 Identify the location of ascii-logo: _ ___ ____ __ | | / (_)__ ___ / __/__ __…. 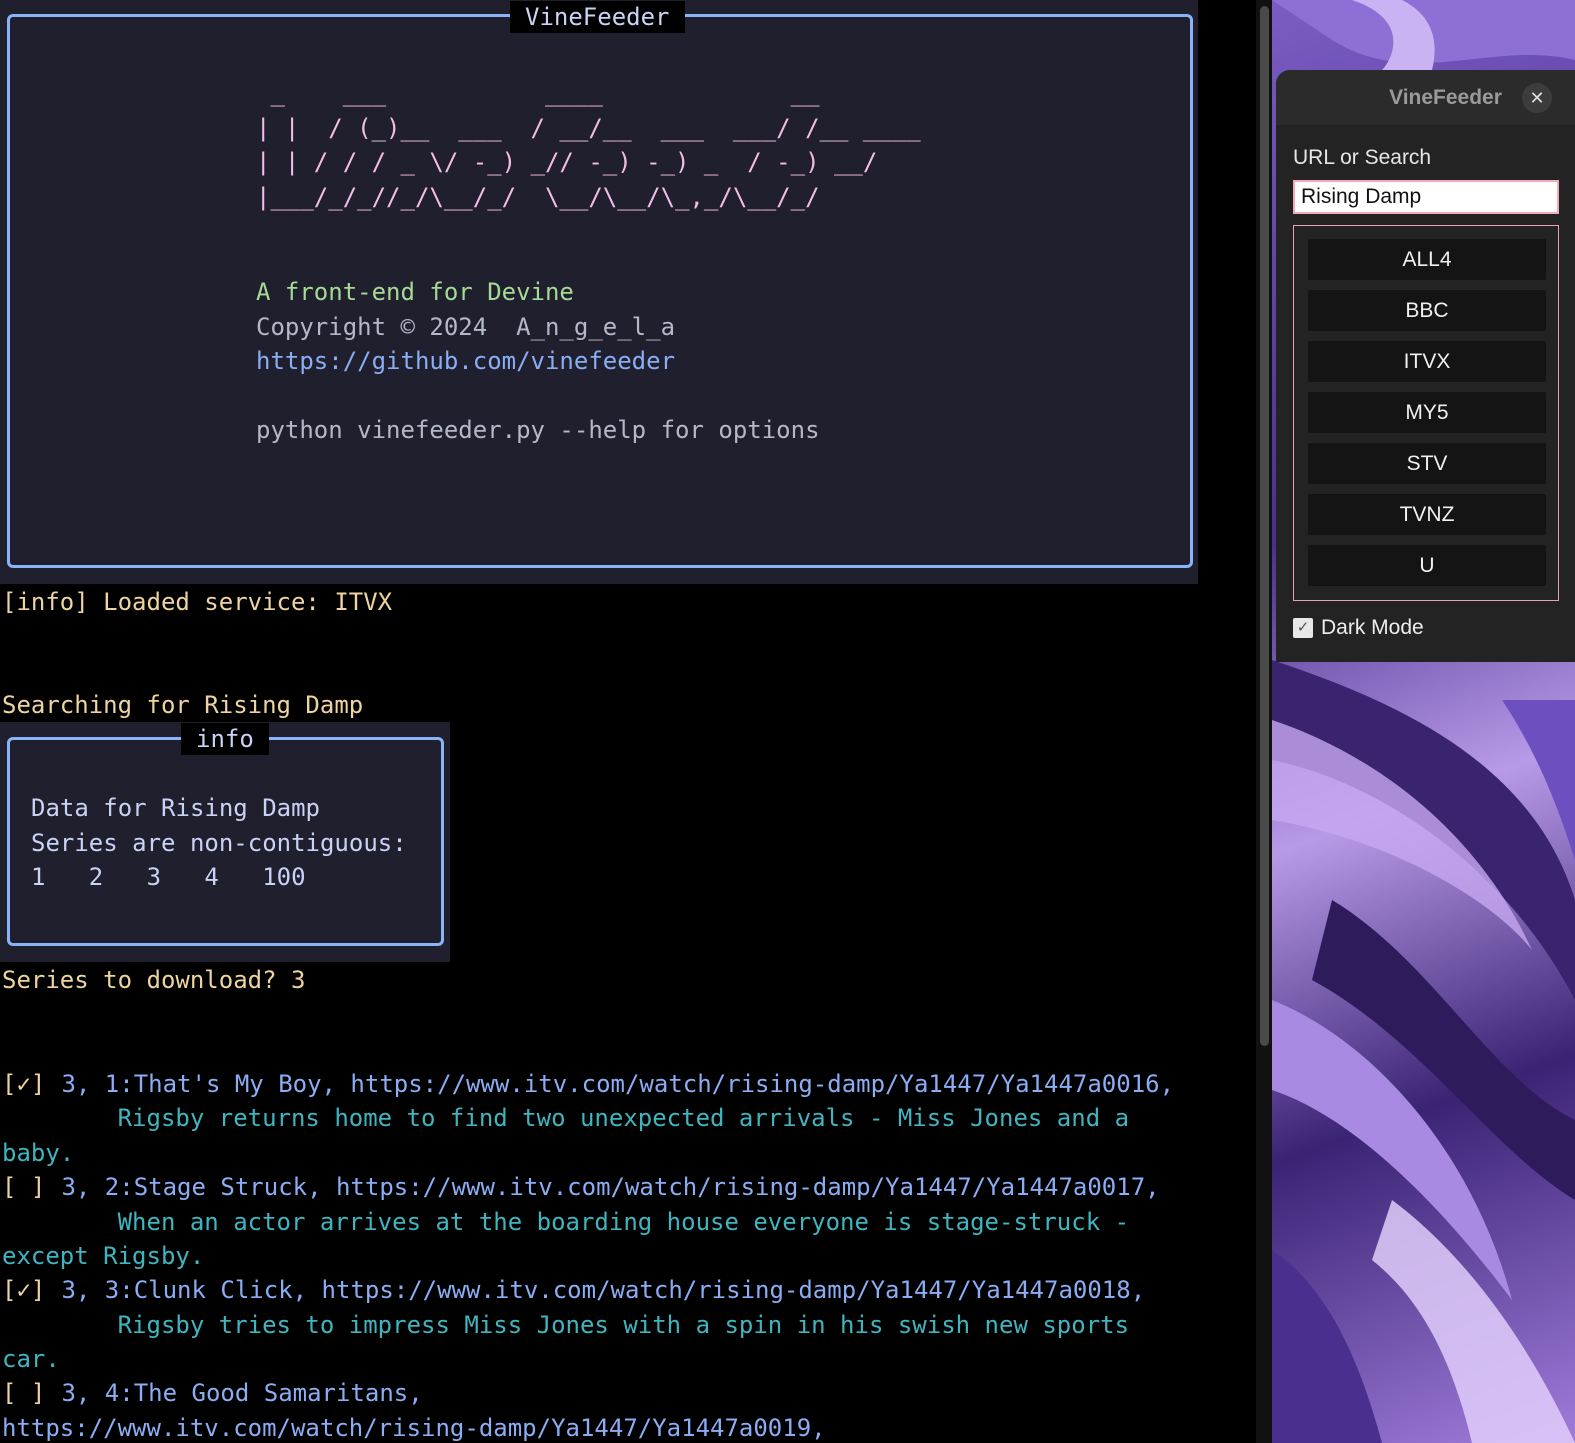
(588, 145).